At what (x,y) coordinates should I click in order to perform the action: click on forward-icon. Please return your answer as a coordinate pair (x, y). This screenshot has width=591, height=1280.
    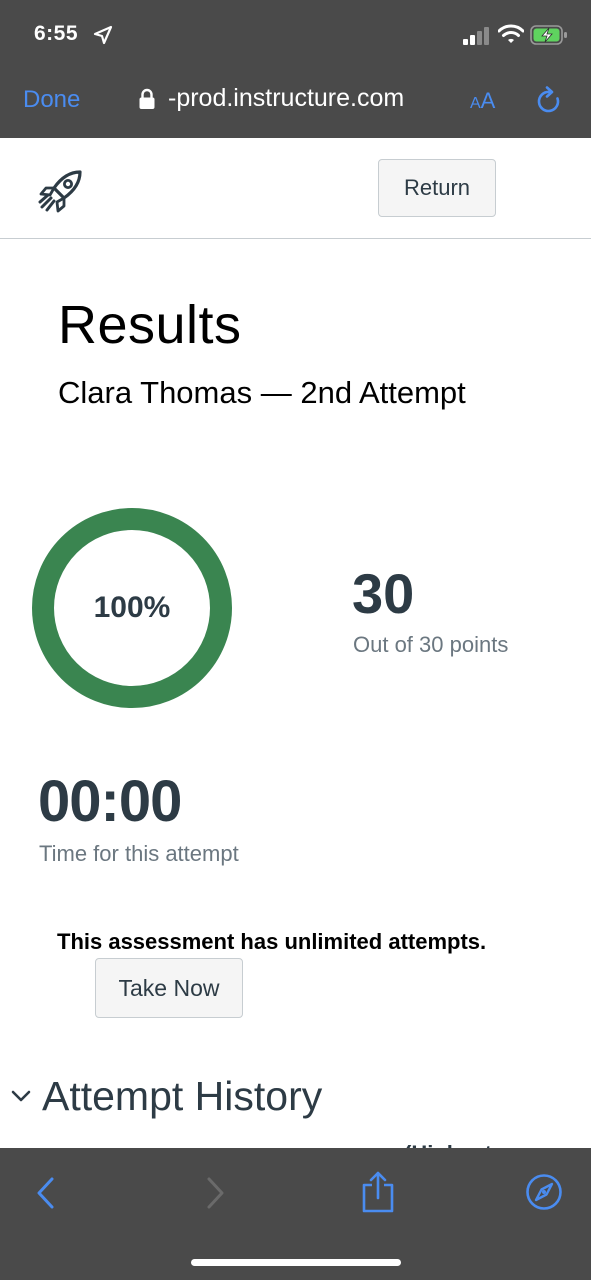
    Looking at the image, I should click on (215, 1193).